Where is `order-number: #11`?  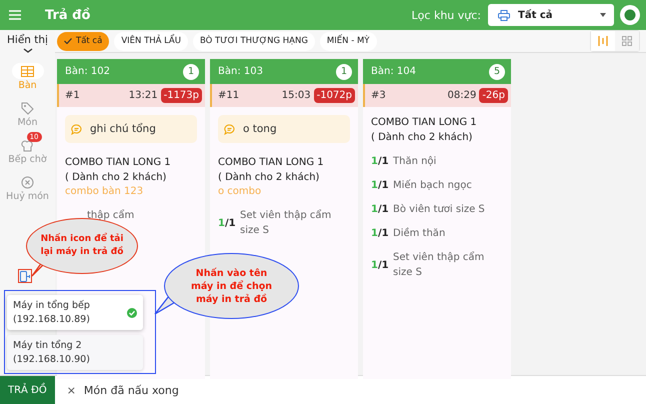 order-number: #11 is located at coordinates (229, 95).